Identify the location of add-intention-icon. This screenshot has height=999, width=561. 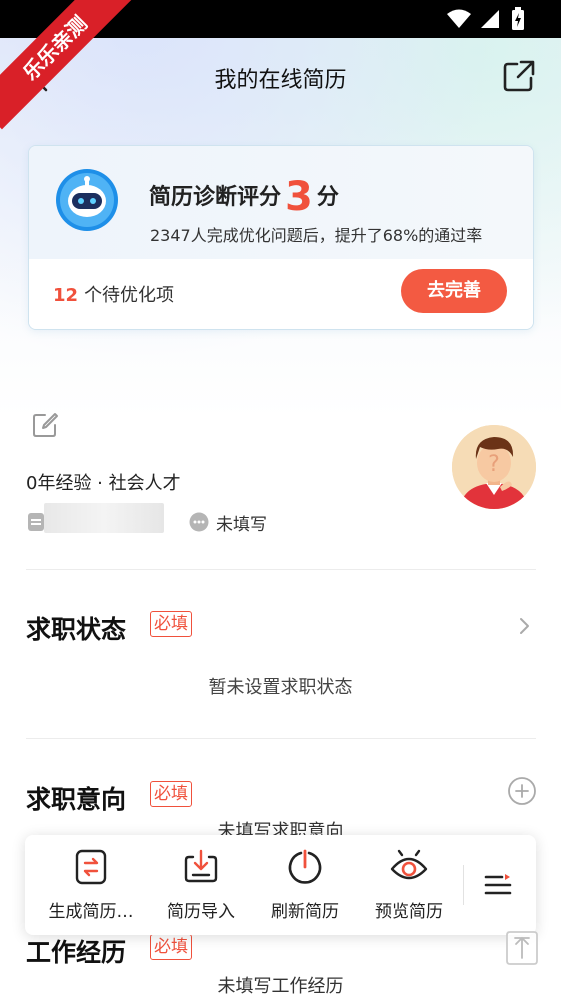
(522, 791).